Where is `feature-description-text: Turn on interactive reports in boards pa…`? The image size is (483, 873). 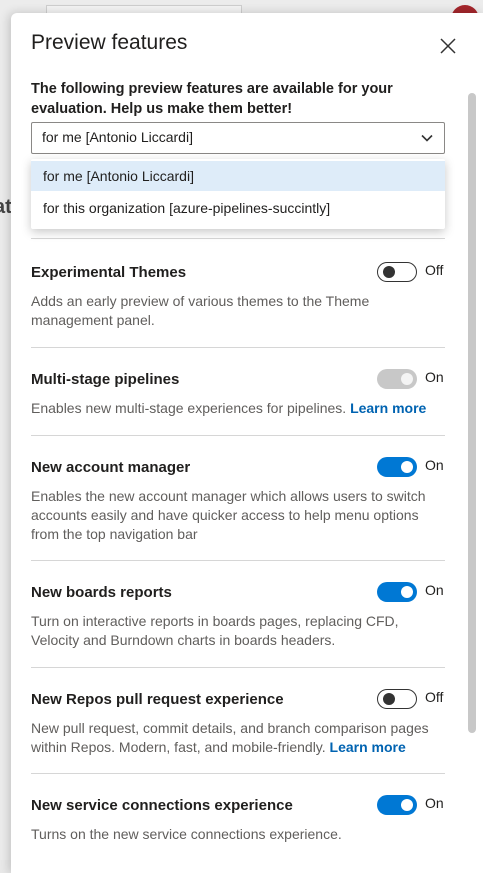 feature-description-text: Turn on interactive reports in boards pa… is located at coordinates (215, 630).